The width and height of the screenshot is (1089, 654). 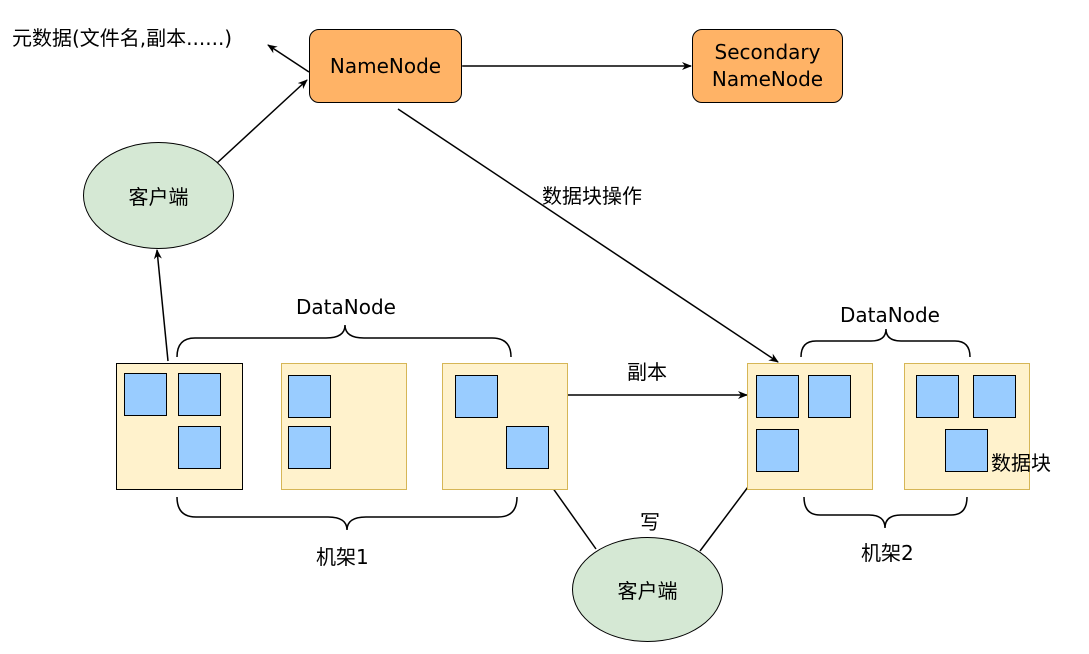 I want to click on client-bottom-label: 客户端, so click(x=647, y=591).